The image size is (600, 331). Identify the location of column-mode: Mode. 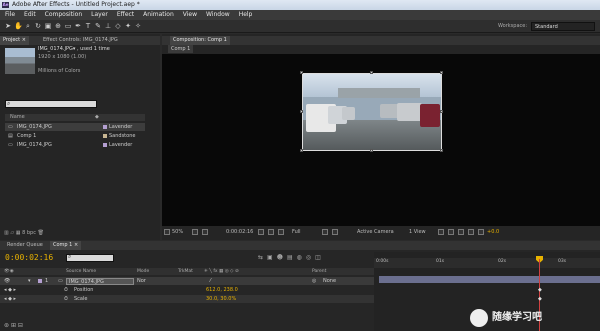
(143, 271).